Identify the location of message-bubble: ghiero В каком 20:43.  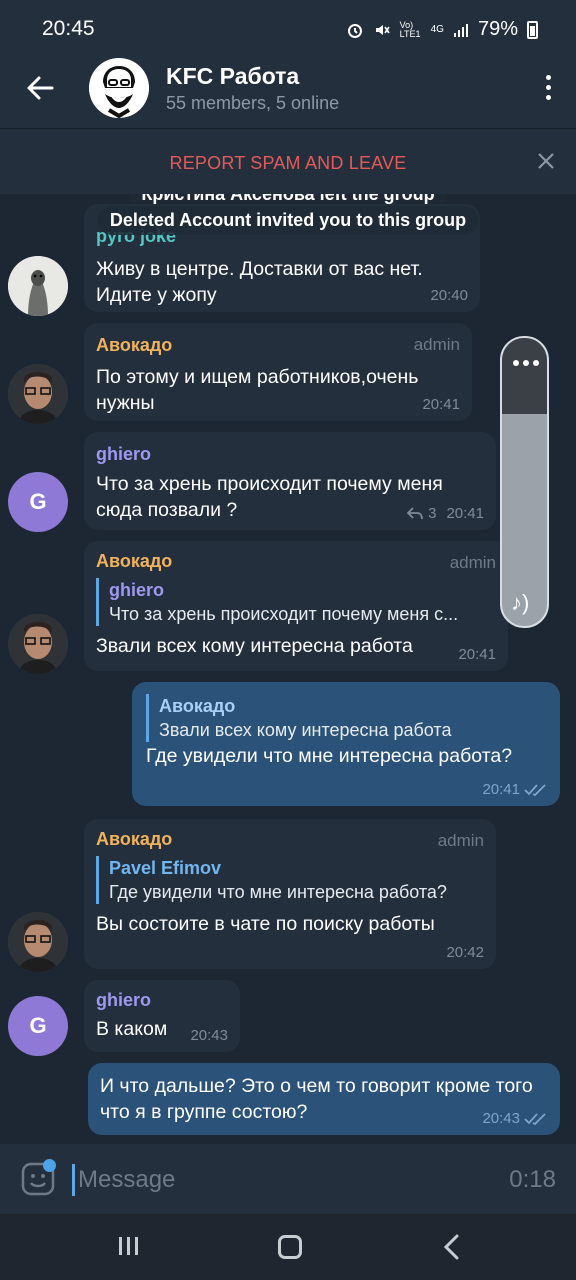
(162, 1016).